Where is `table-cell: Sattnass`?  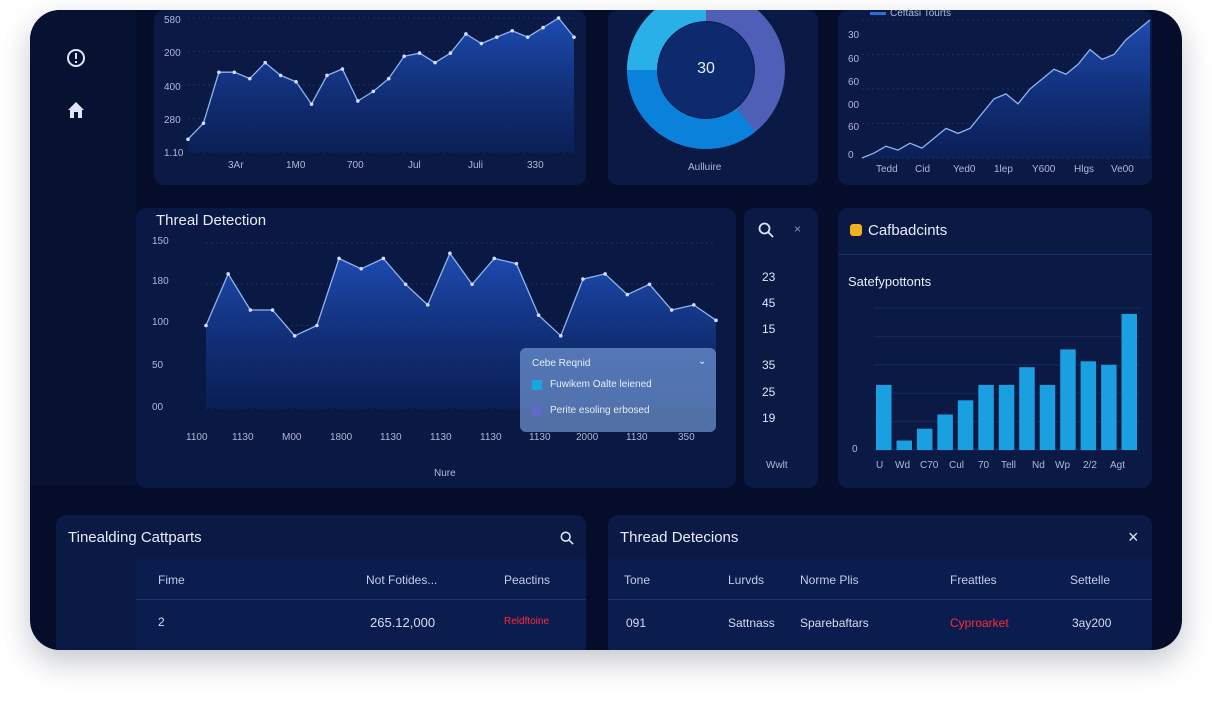
table-cell: Sattnass is located at coordinates (751, 623).